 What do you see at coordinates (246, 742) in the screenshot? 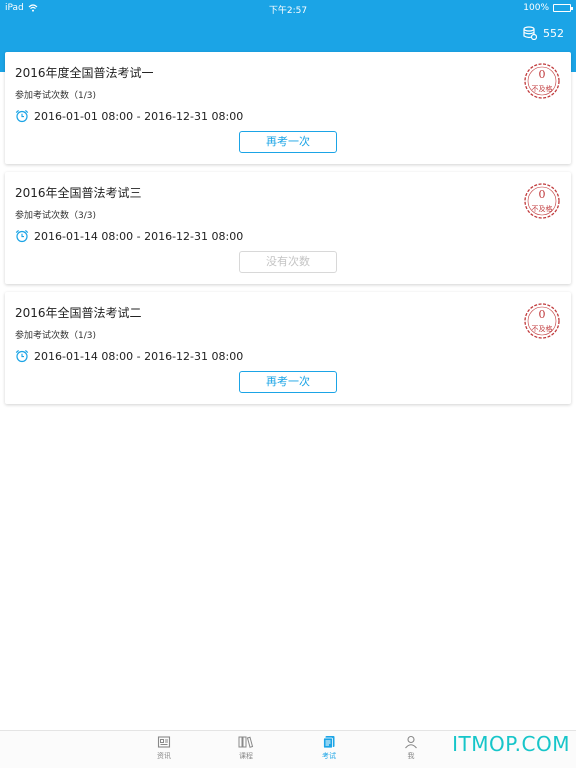
I see `books-icon` at bounding box center [246, 742].